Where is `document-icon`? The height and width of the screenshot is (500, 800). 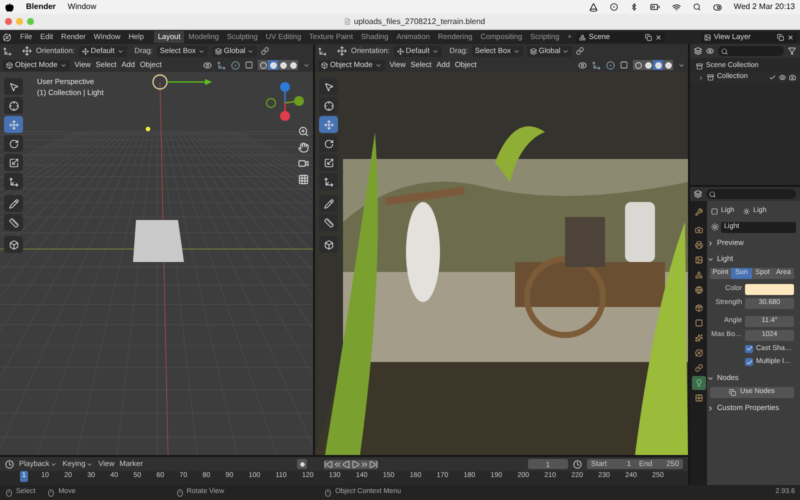 document-icon is located at coordinates (347, 21).